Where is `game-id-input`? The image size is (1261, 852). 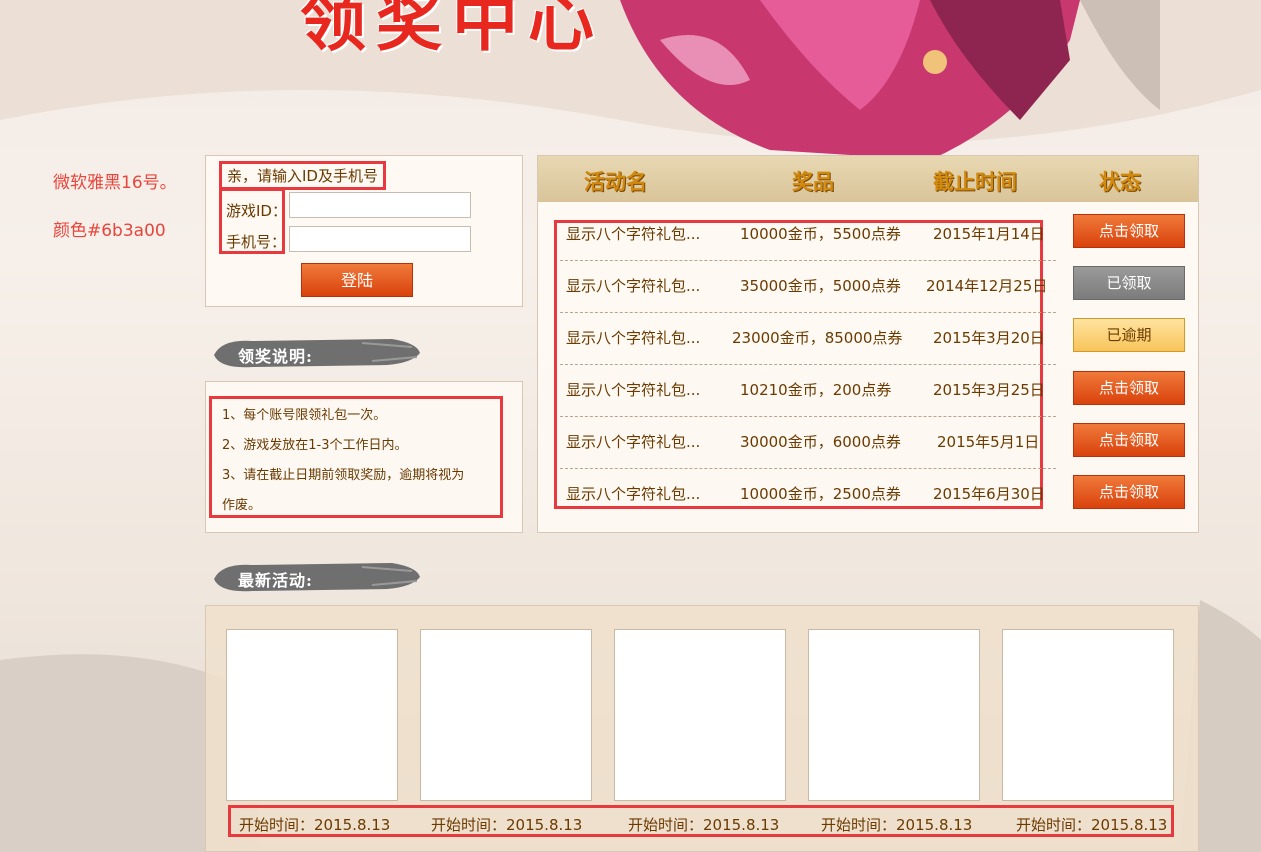
game-id-input is located at coordinates (380, 205).